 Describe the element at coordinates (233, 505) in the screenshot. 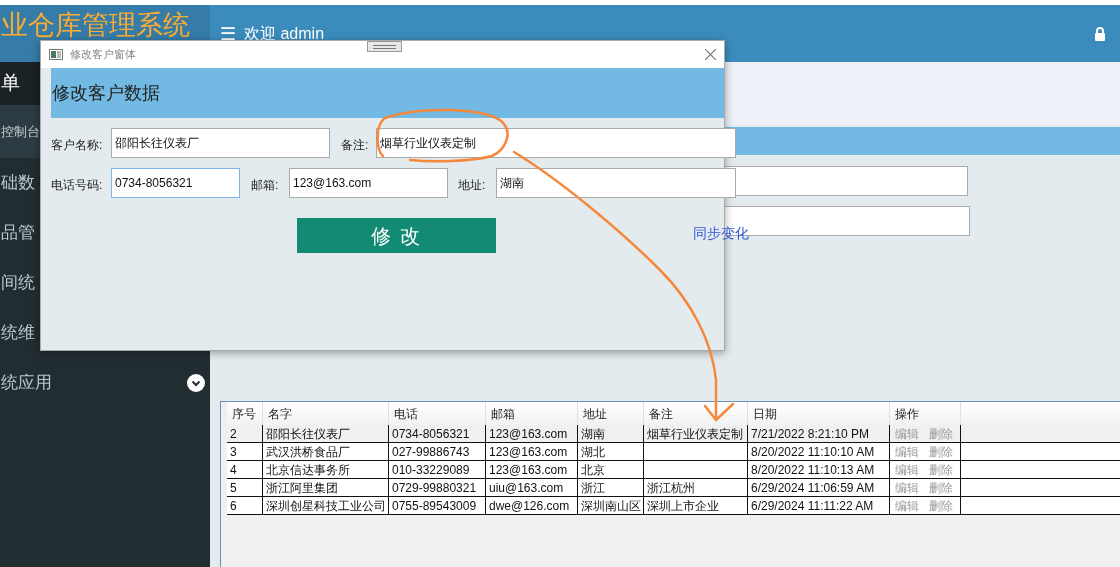

I see `table-cell: 6` at that location.